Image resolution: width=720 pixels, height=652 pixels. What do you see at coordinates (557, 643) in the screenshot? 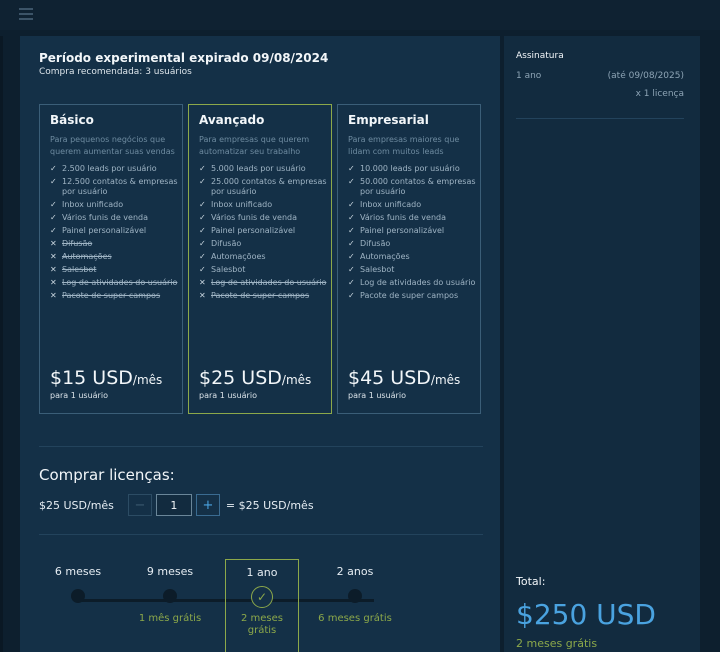
I see `free-months: 2 meses grátis` at bounding box center [557, 643].